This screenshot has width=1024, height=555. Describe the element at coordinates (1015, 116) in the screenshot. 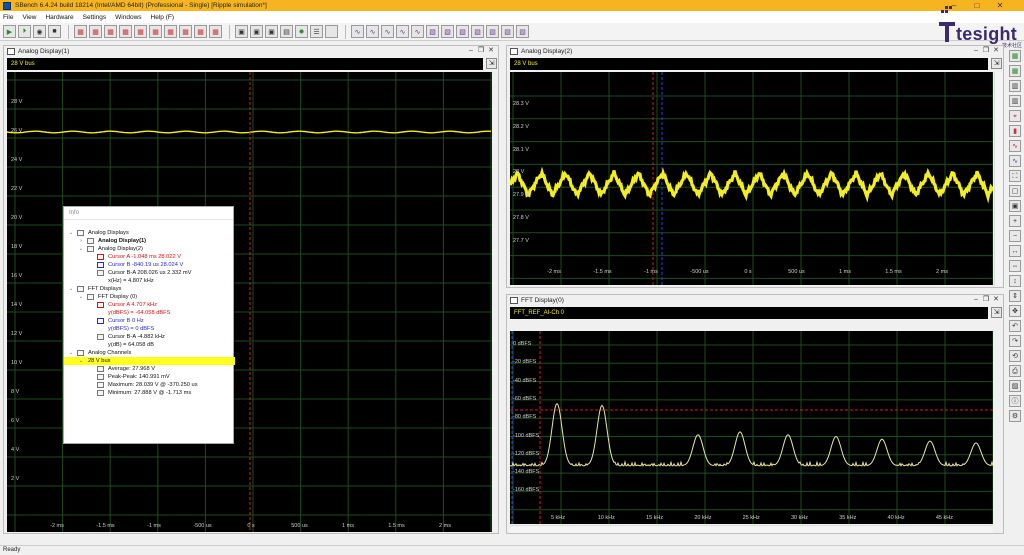

I see `cursor-tool-icon: ⌖` at that location.